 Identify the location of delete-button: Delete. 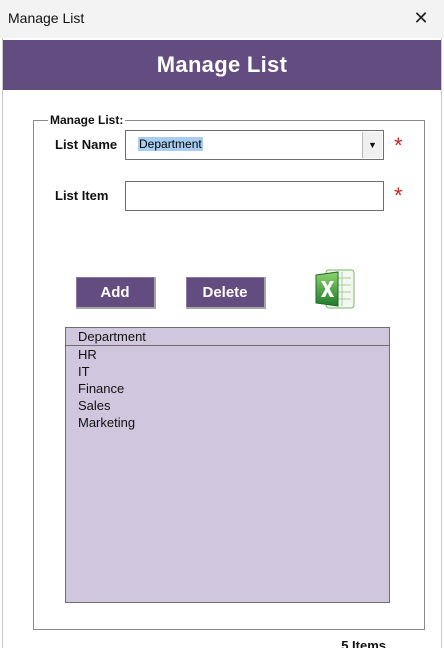
(226, 293).